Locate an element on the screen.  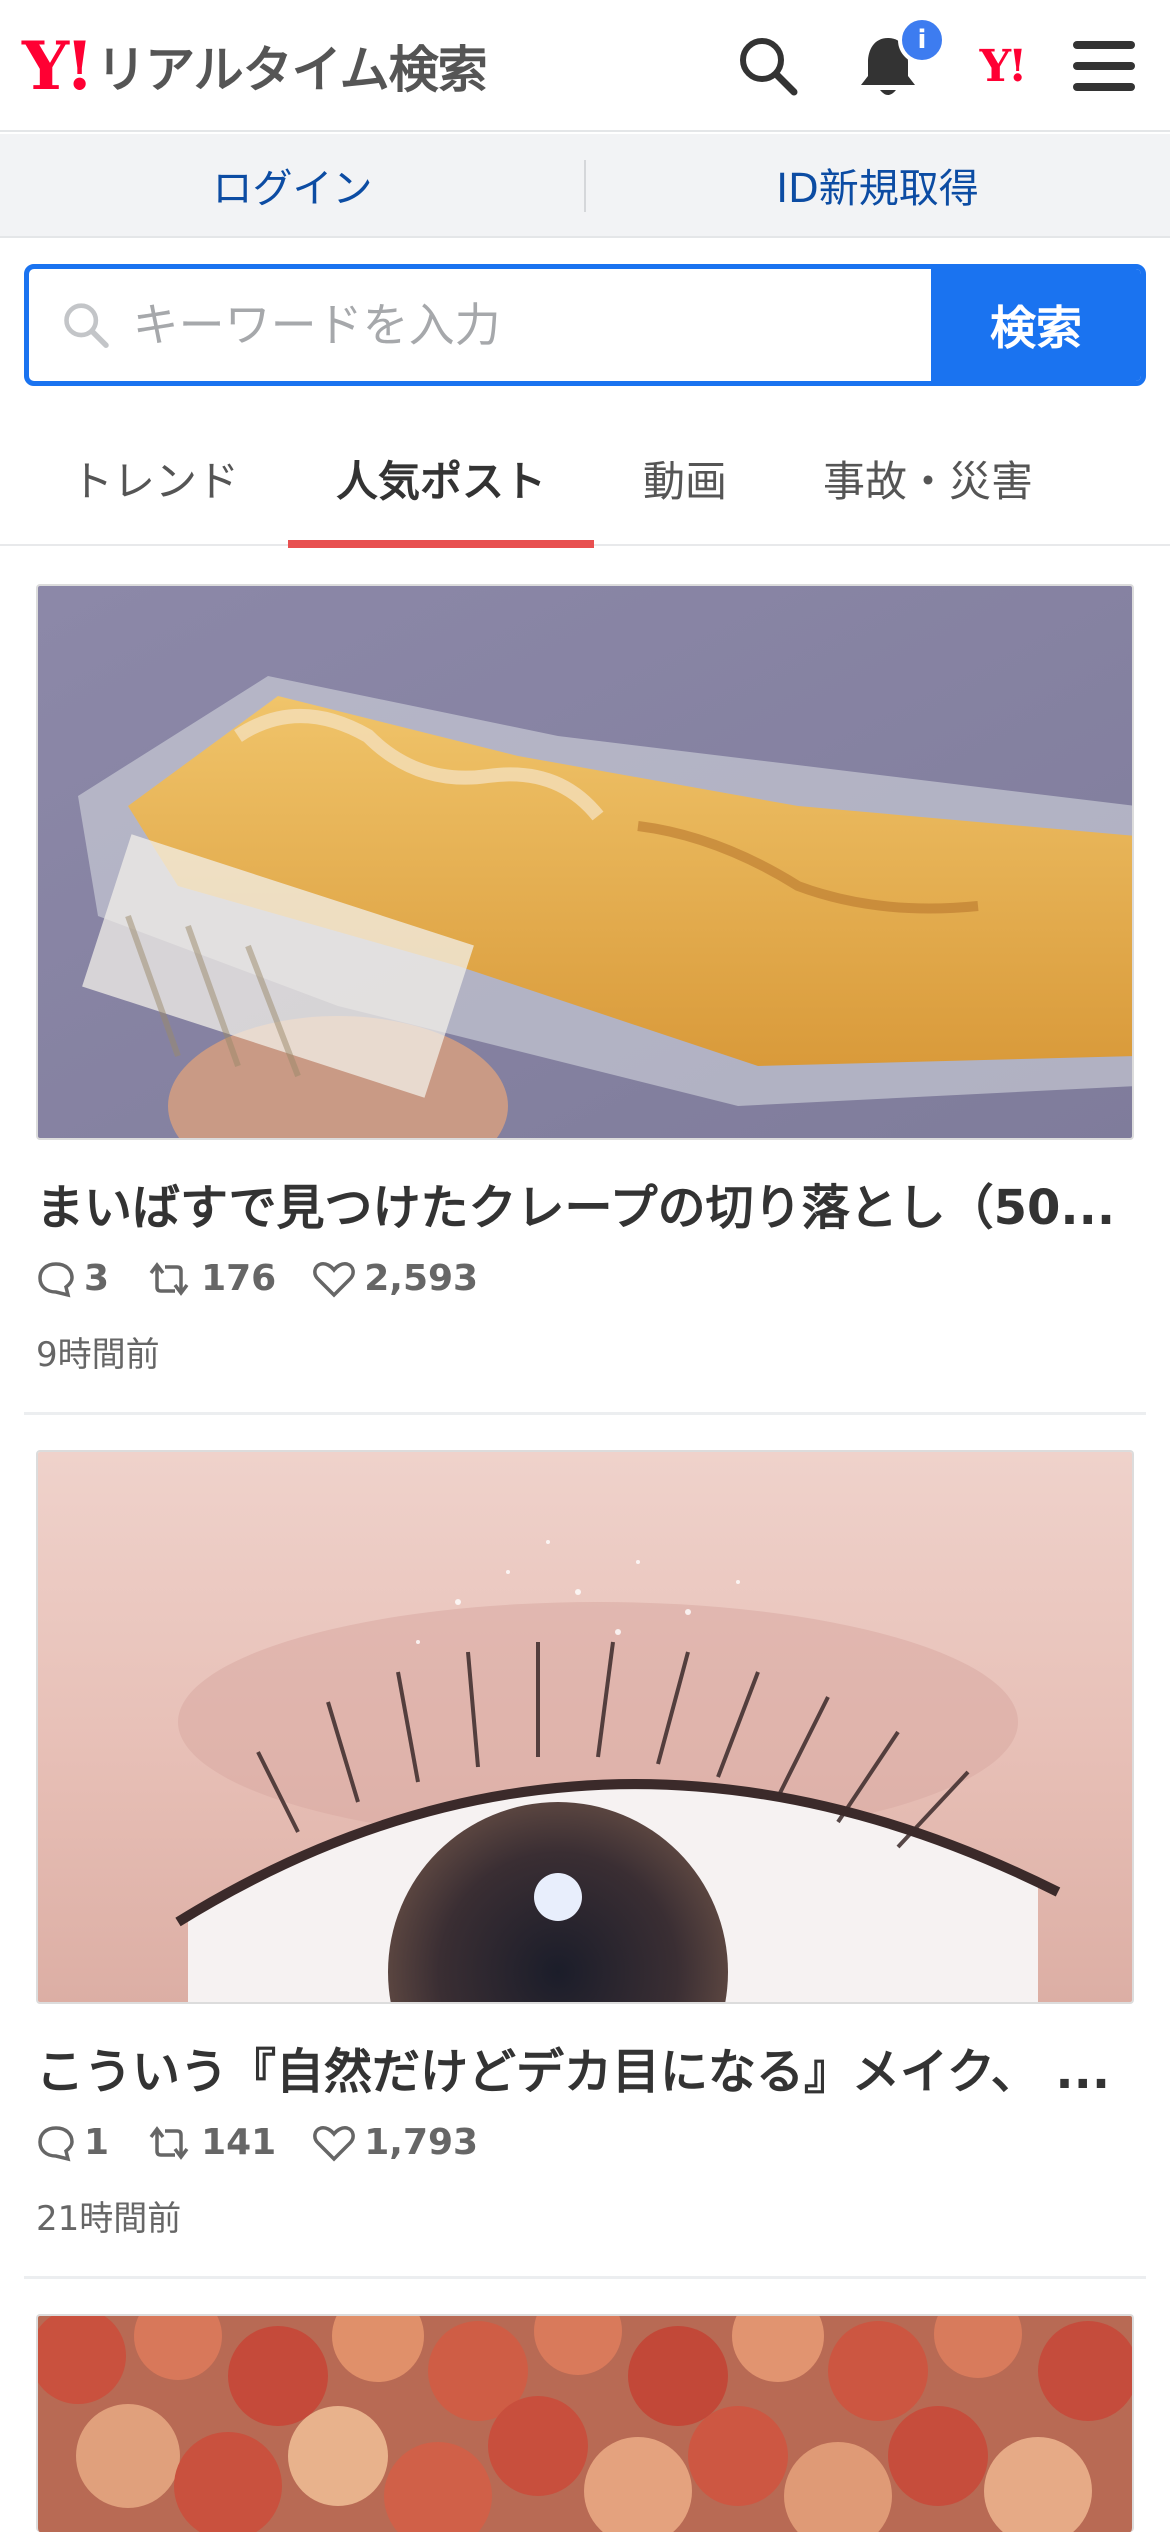
like-count: 1,793 is located at coordinates (395, 2142).